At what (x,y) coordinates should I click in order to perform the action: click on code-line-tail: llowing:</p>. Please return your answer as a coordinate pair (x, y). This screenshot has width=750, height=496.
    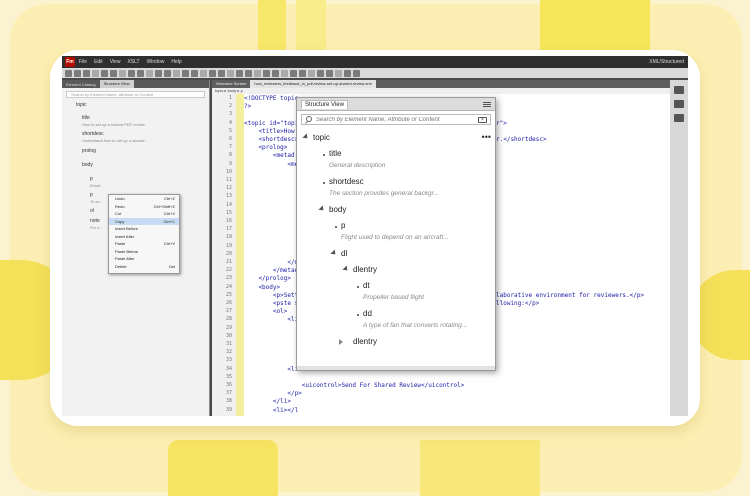
    Looking at the image, I should click on (517, 303).